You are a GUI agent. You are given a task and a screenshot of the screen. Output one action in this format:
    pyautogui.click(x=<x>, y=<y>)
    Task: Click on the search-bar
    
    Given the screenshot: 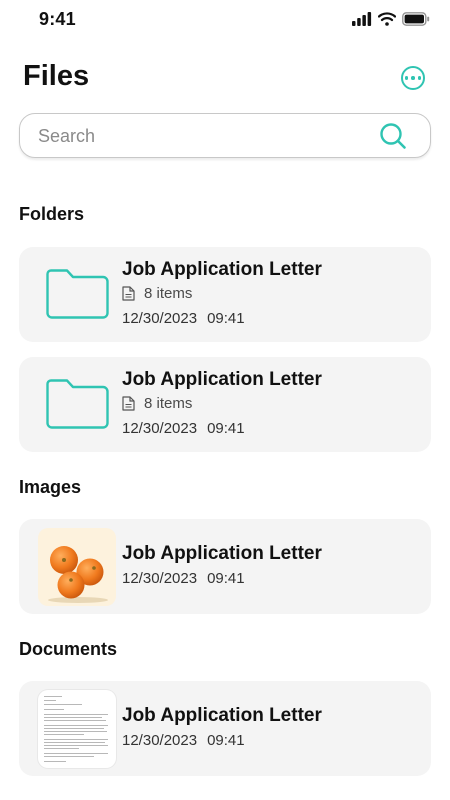 What is the action you would take?
    pyautogui.click(x=225, y=135)
    